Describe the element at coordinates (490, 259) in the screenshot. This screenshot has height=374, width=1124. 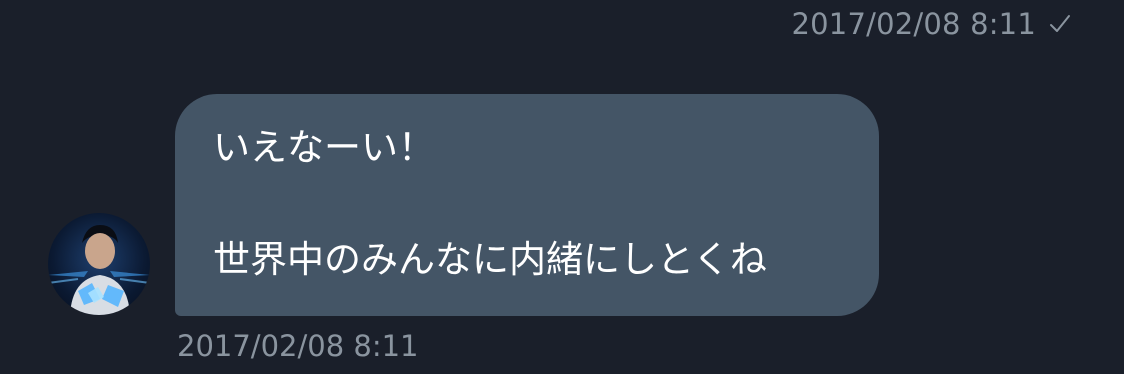
I see `message-text-line-2: 世界中のみんなに内緒にしとくね` at that location.